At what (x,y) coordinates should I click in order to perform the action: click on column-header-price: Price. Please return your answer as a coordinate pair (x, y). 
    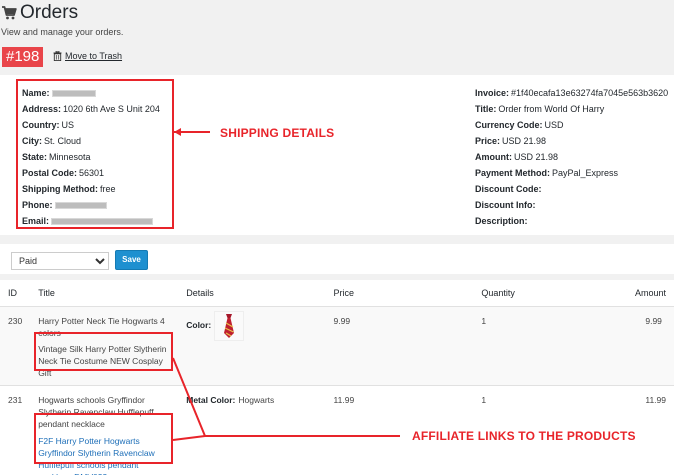
    Looking at the image, I should click on (399, 293).